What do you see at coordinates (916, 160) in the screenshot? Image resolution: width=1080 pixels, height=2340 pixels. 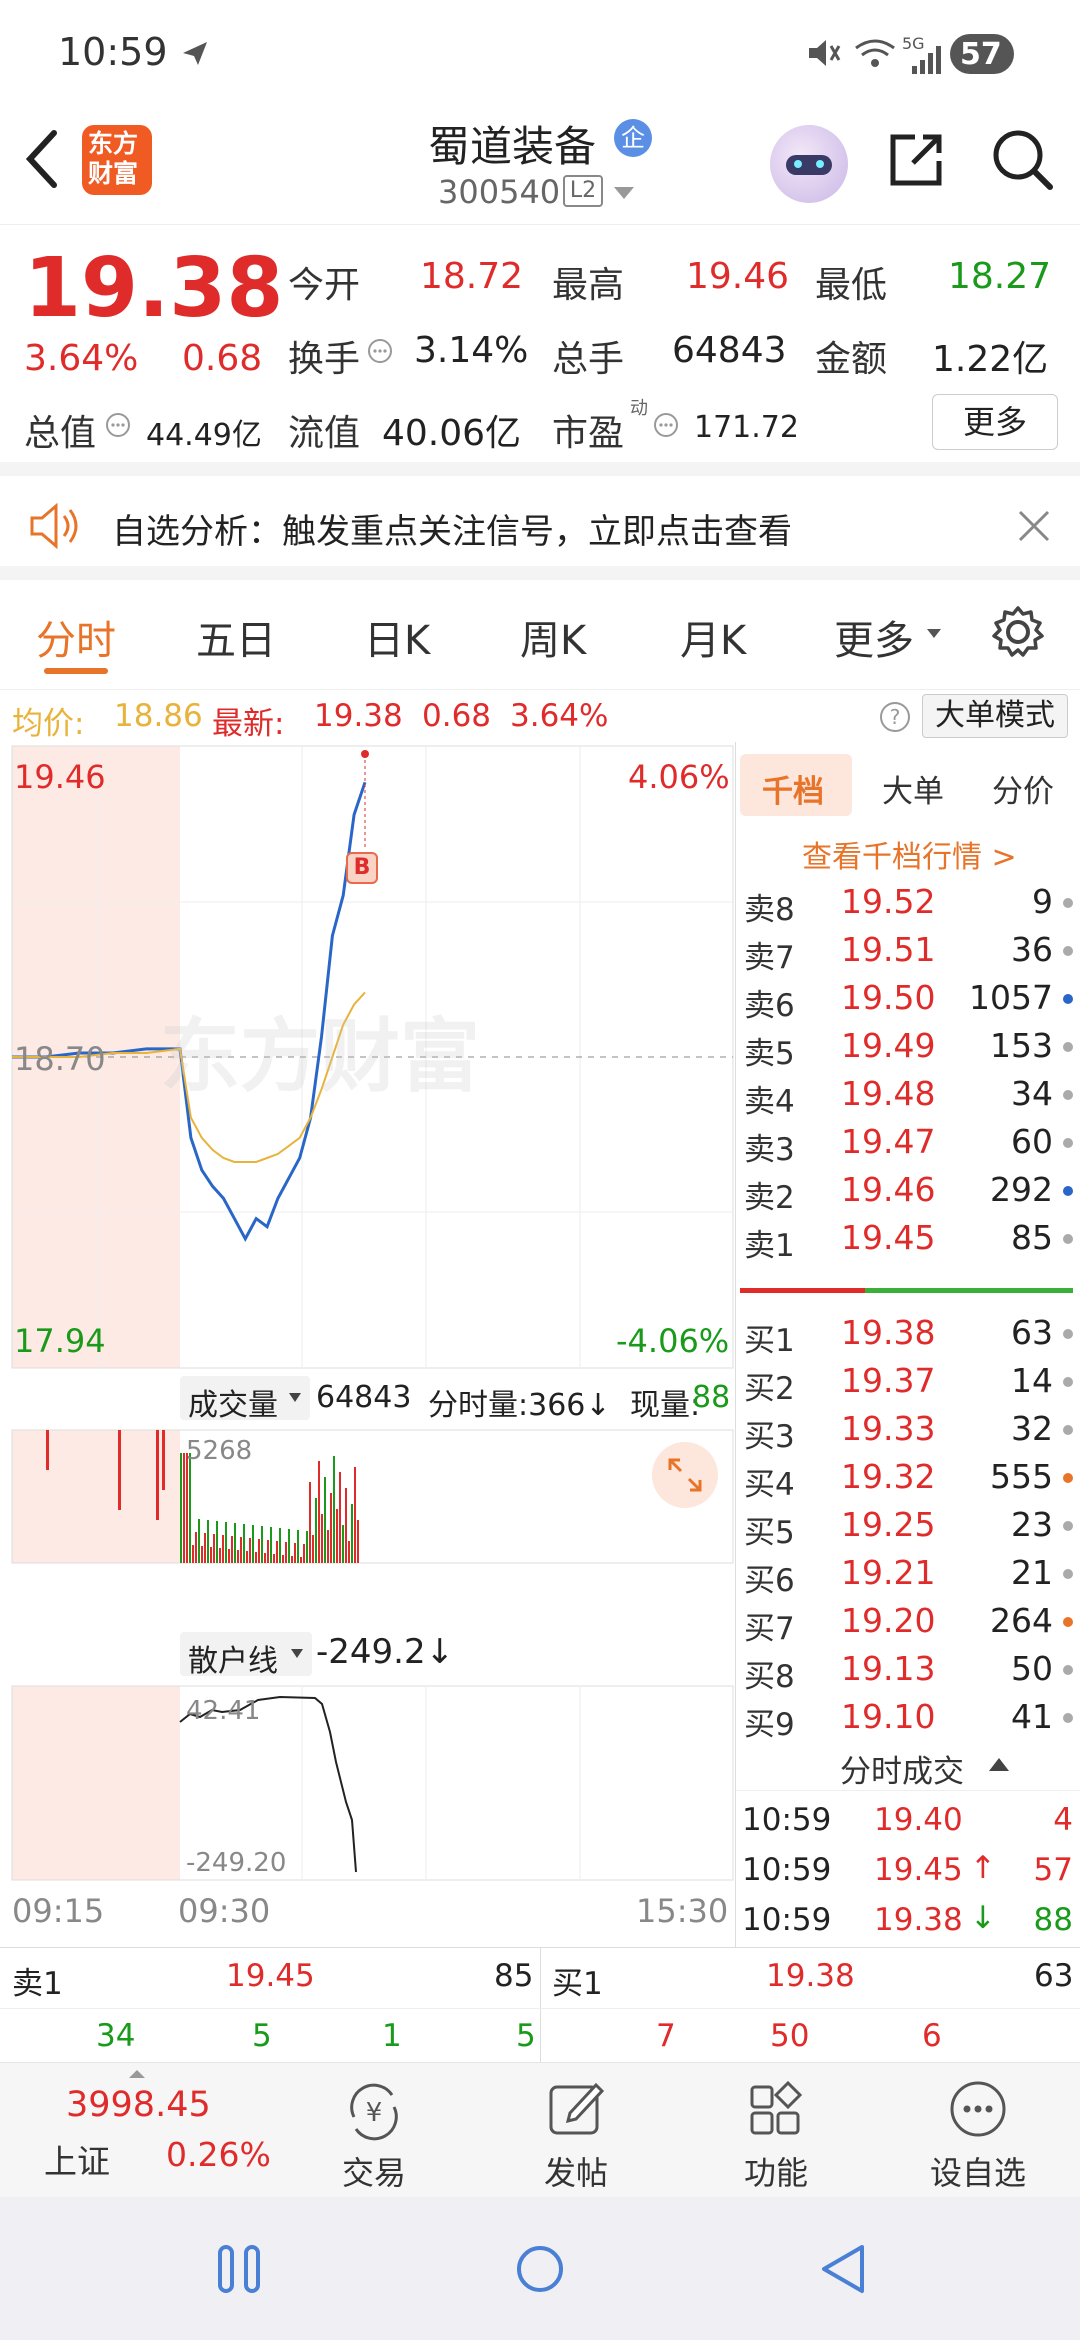 I see `share-icon` at bounding box center [916, 160].